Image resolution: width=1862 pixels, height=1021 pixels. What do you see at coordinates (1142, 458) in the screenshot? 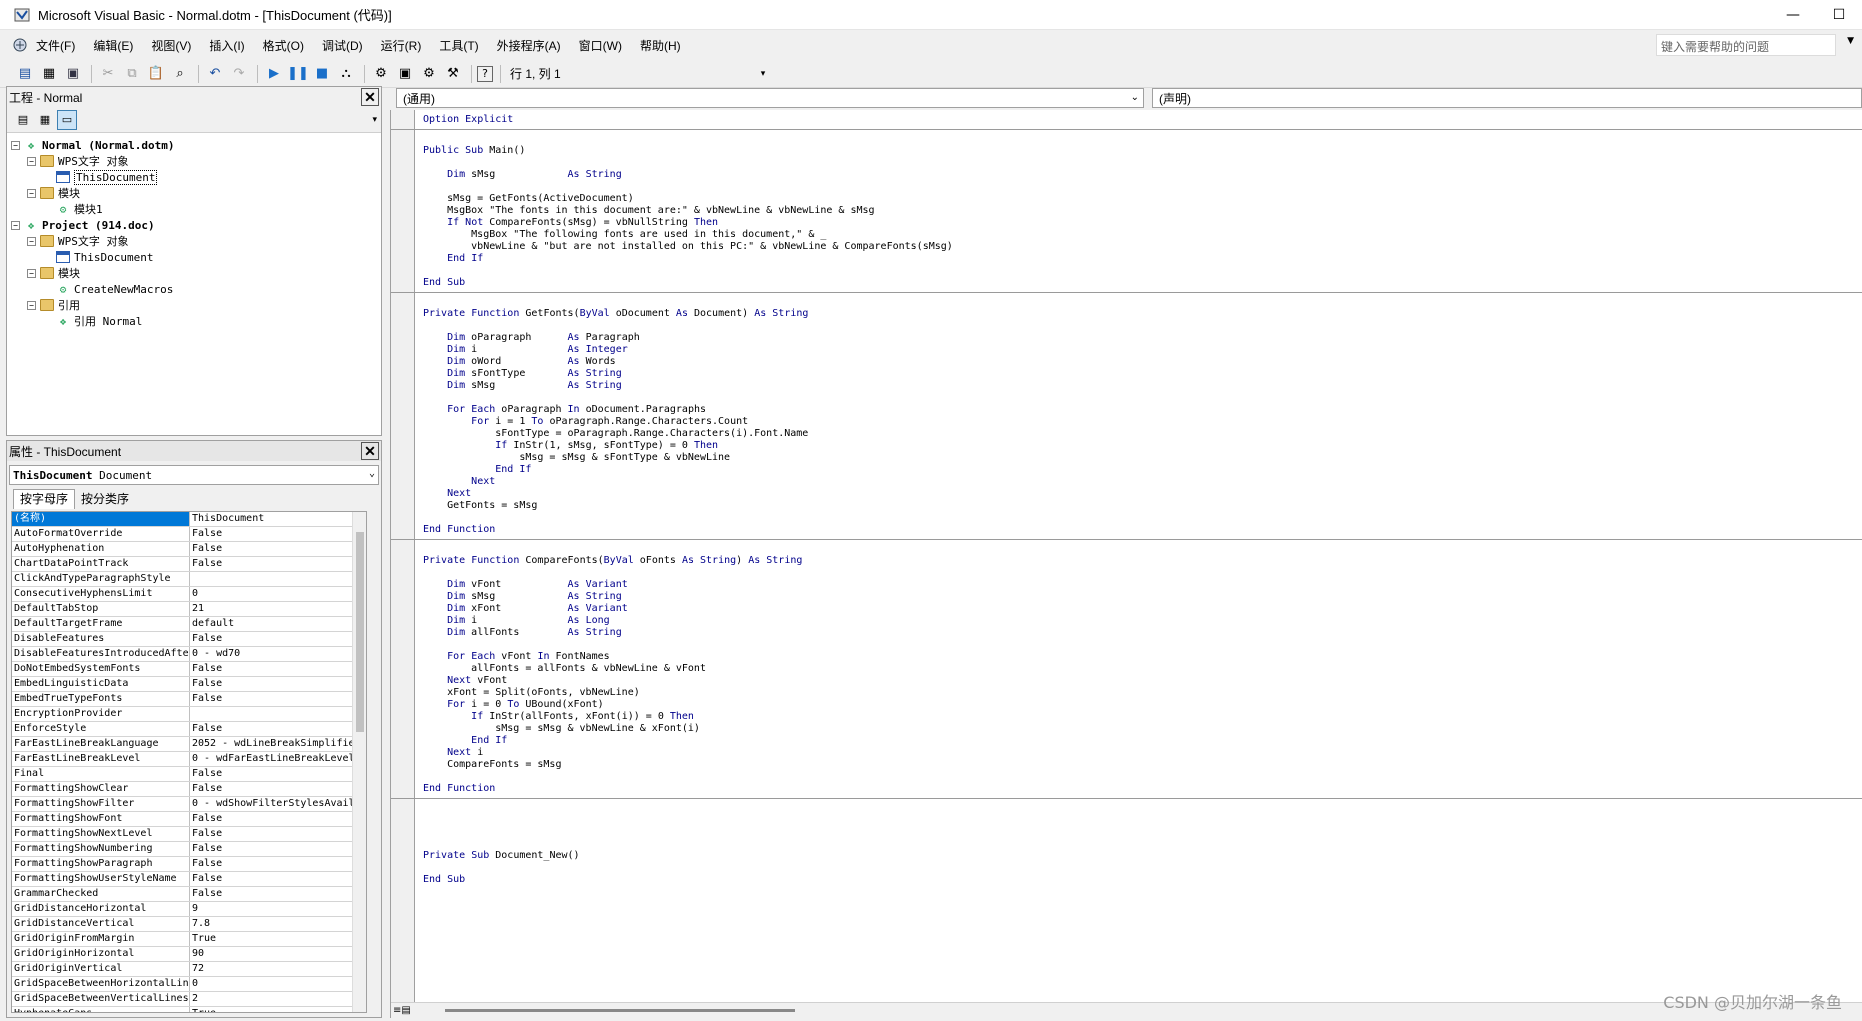
I see `code-line: sMsg = sMsg & sFontType & vbNewLine` at bounding box center [1142, 458].